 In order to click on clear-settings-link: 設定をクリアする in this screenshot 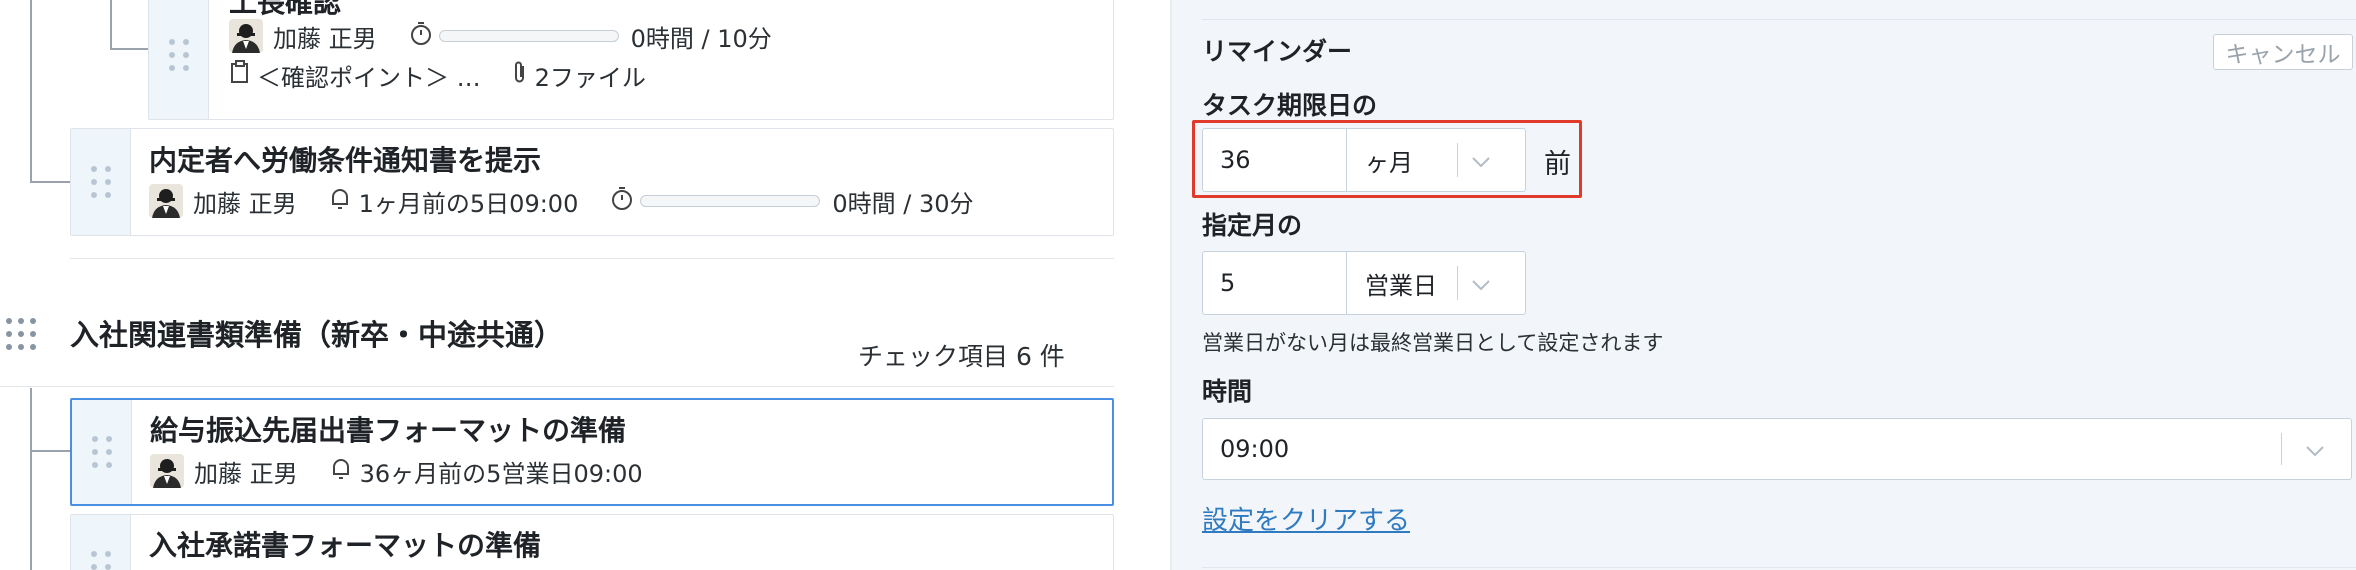, I will do `click(1306, 518)`.